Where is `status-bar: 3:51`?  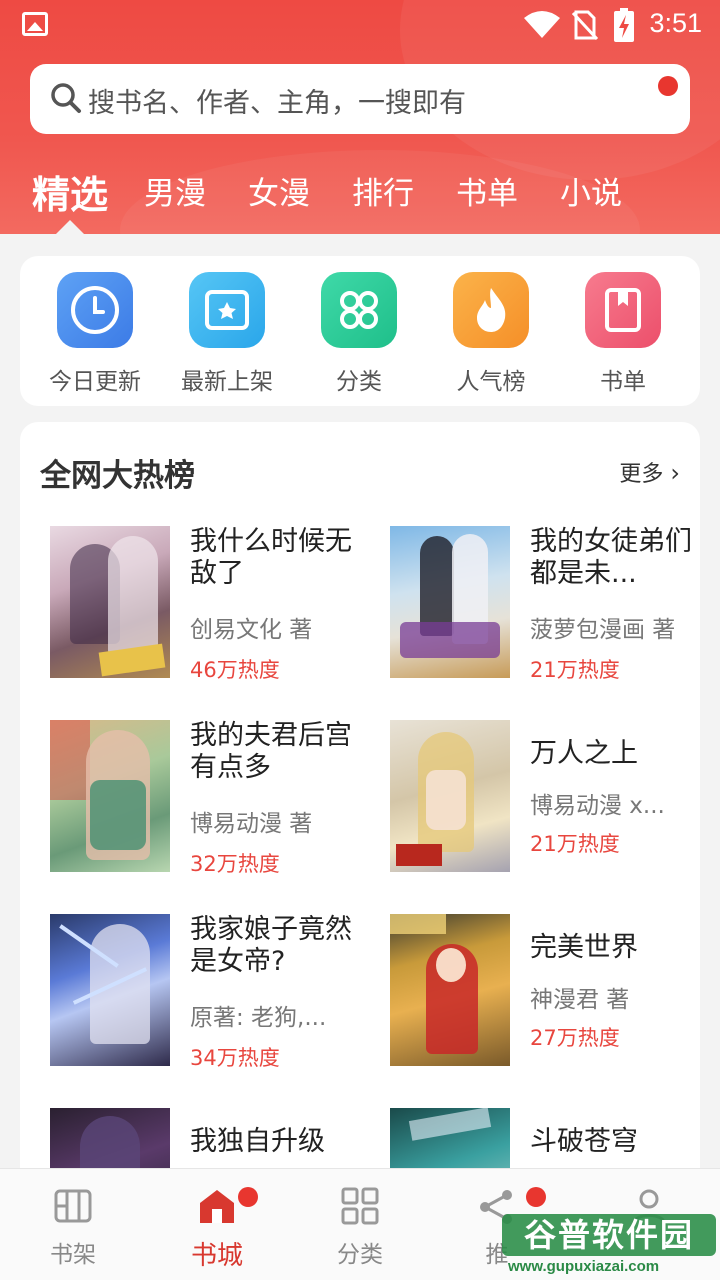 status-bar: 3:51 is located at coordinates (360, 25).